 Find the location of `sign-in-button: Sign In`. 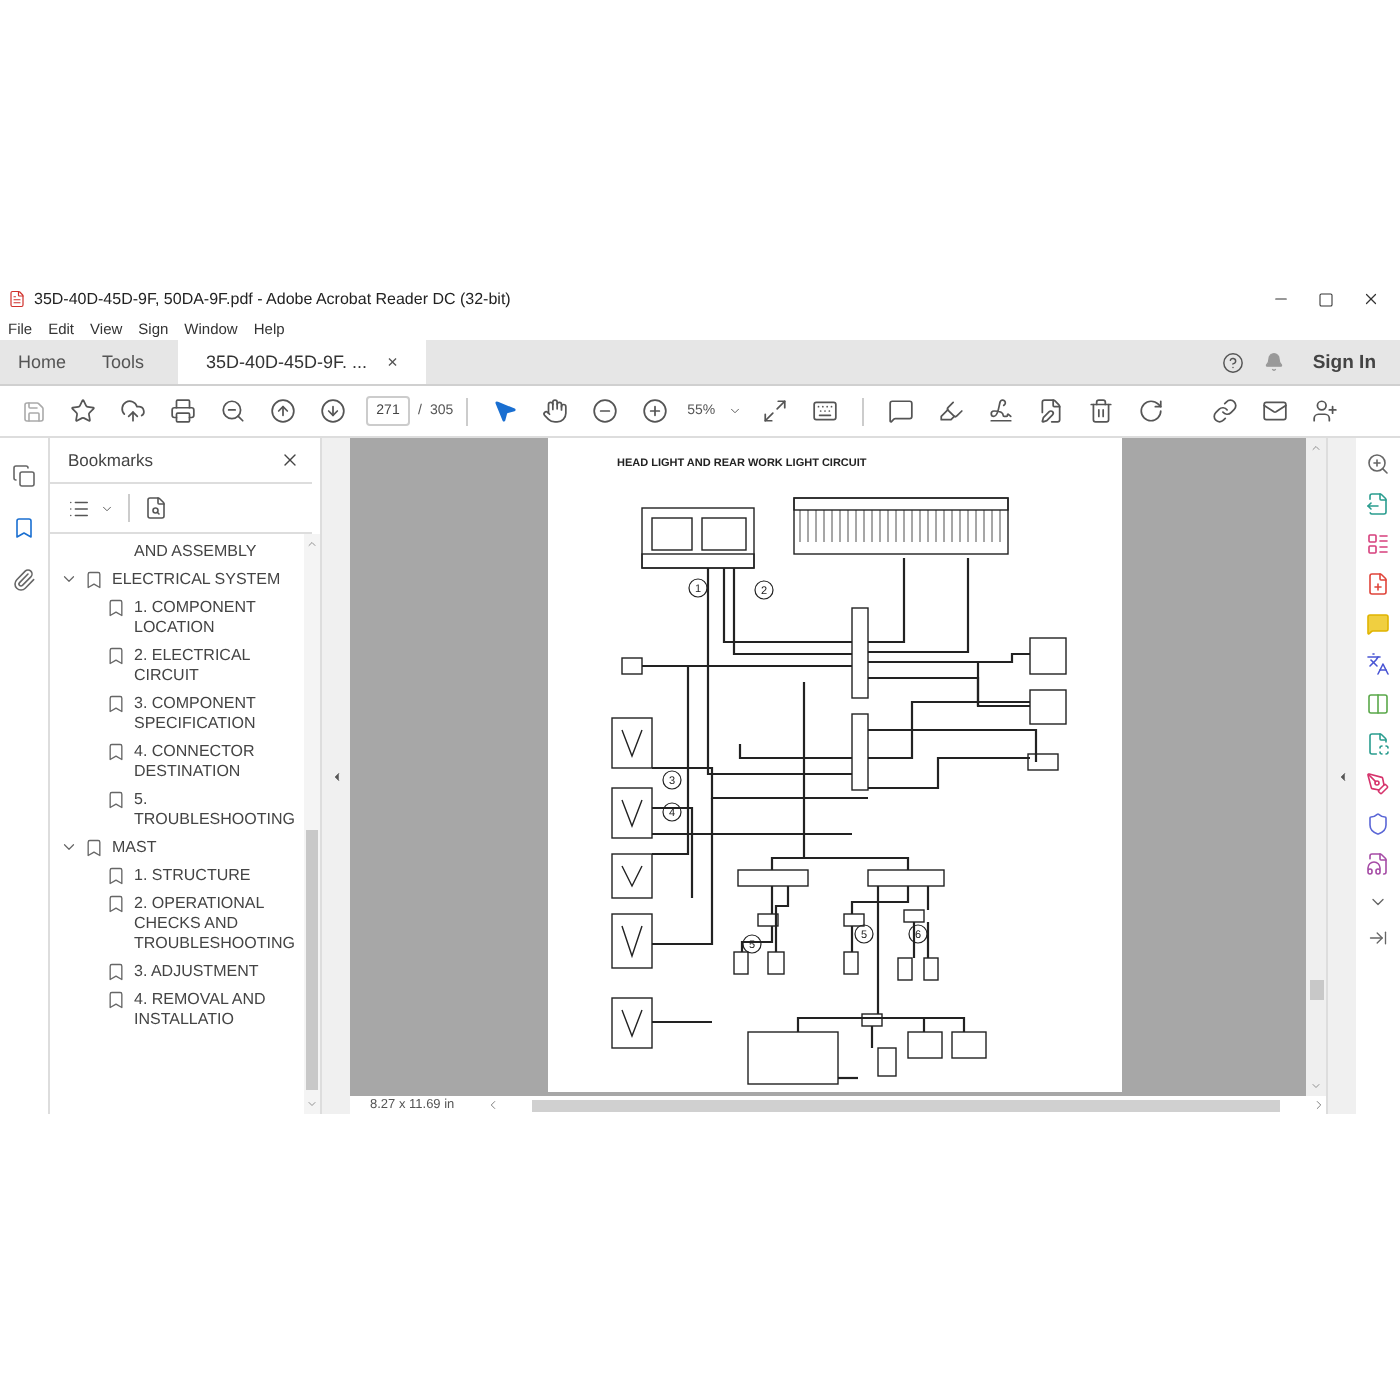

sign-in-button: Sign In is located at coordinates (1340, 362).